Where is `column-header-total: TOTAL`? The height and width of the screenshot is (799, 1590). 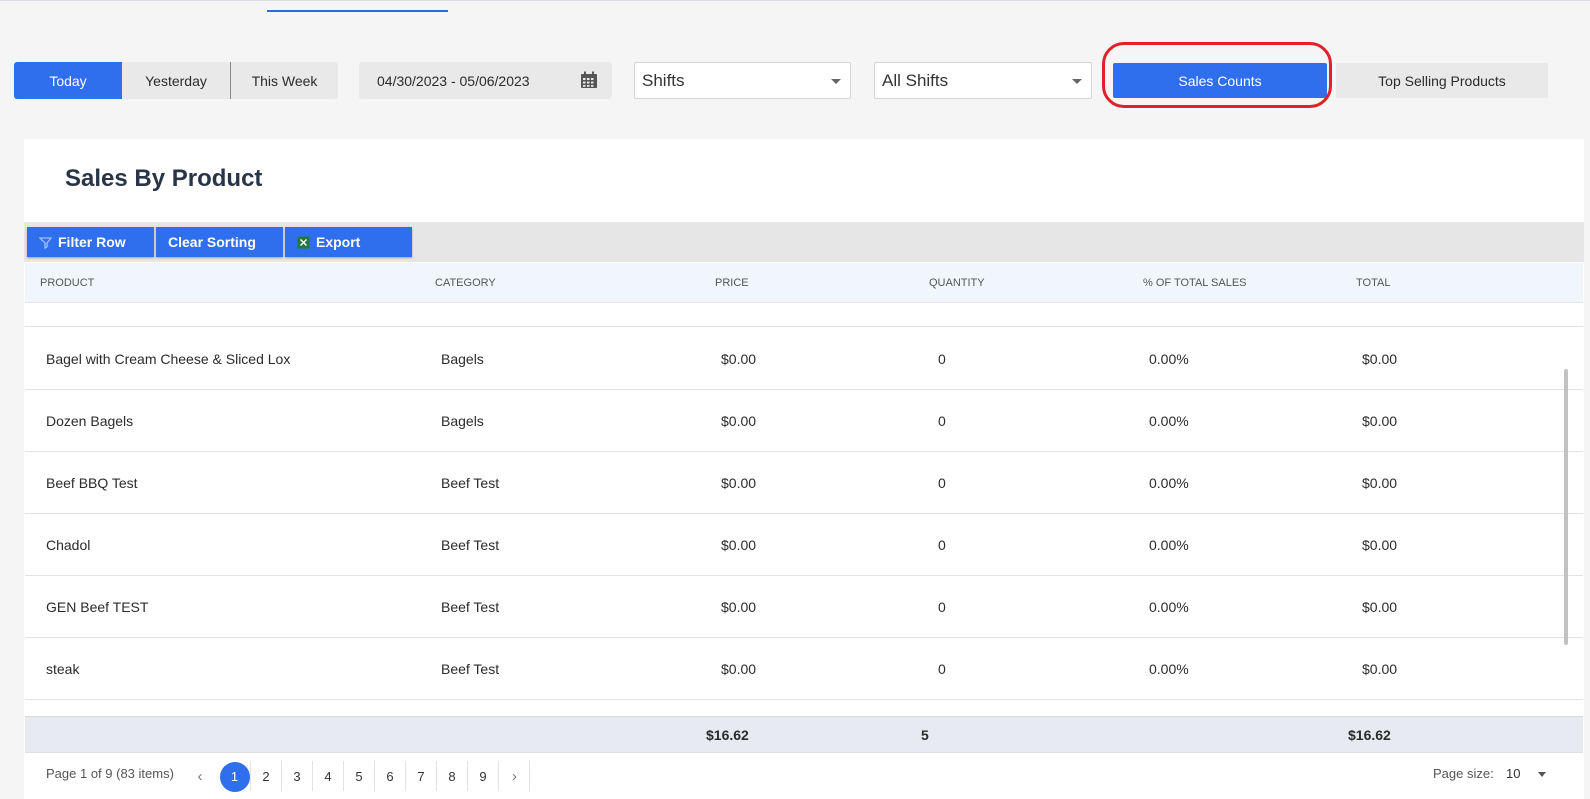 column-header-total: TOTAL is located at coordinates (1373, 283).